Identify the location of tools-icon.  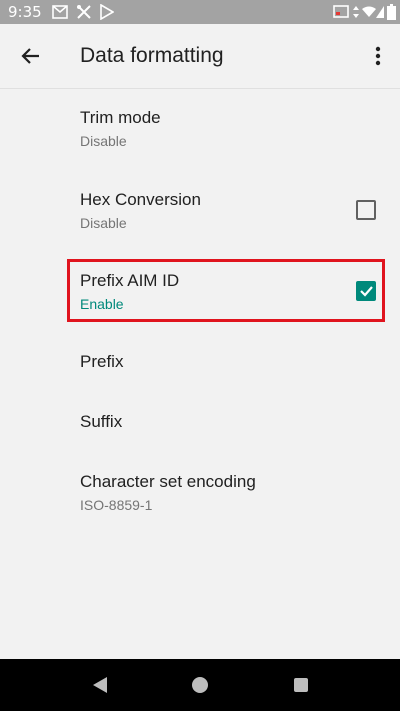
(84, 12).